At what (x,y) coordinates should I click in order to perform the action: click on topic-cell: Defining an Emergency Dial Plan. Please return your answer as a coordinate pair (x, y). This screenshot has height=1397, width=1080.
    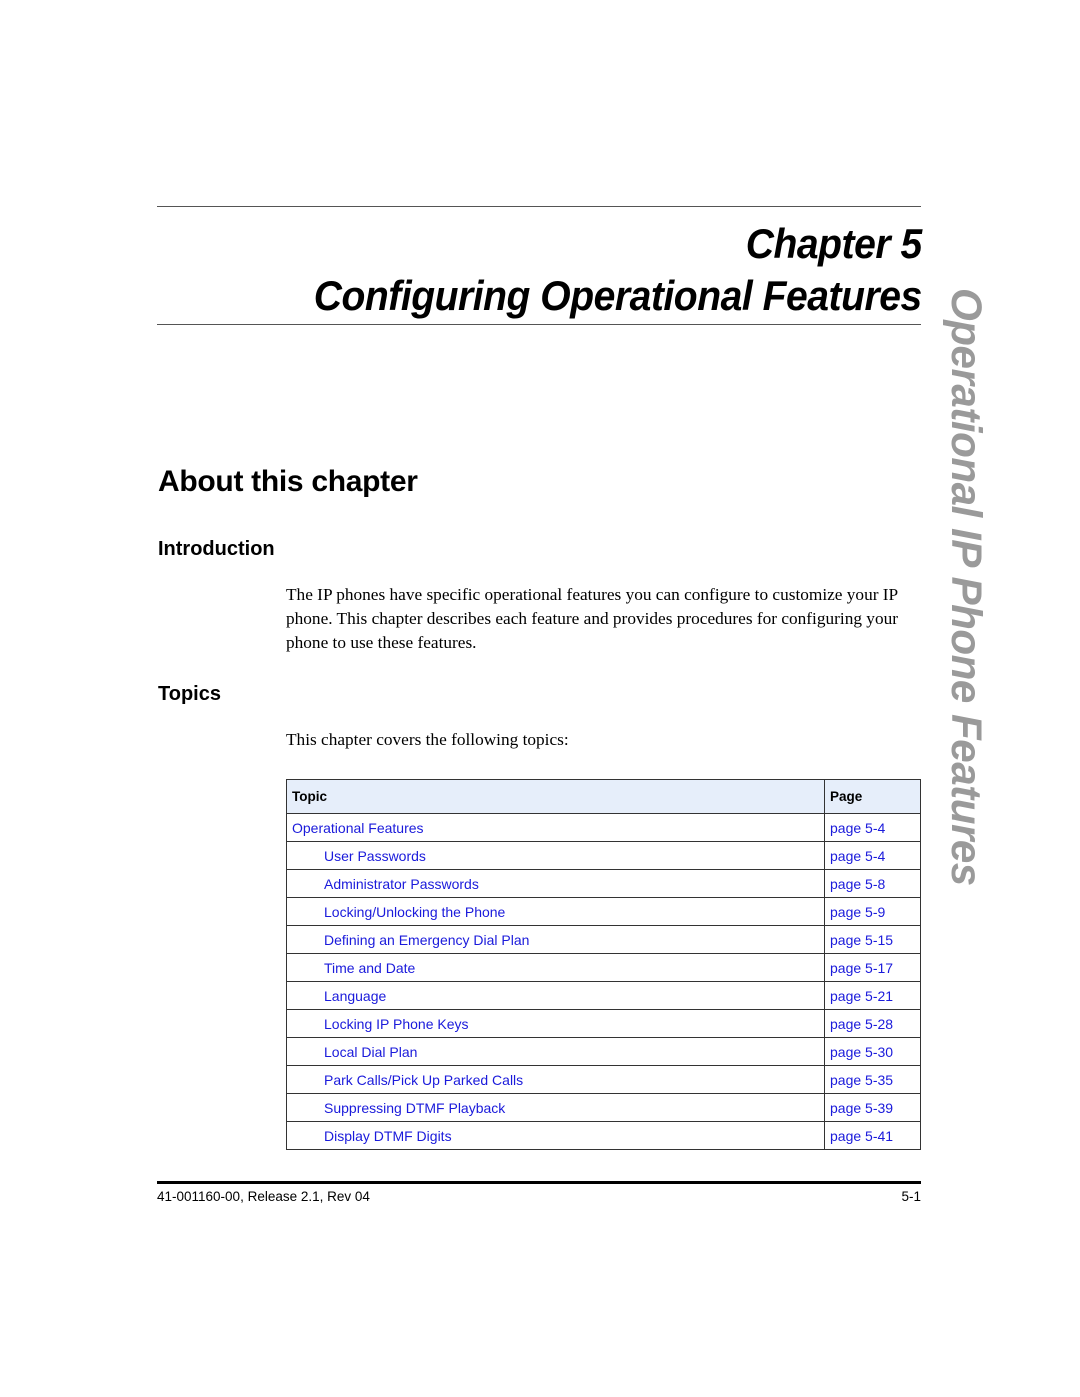
    Looking at the image, I should click on (555, 939).